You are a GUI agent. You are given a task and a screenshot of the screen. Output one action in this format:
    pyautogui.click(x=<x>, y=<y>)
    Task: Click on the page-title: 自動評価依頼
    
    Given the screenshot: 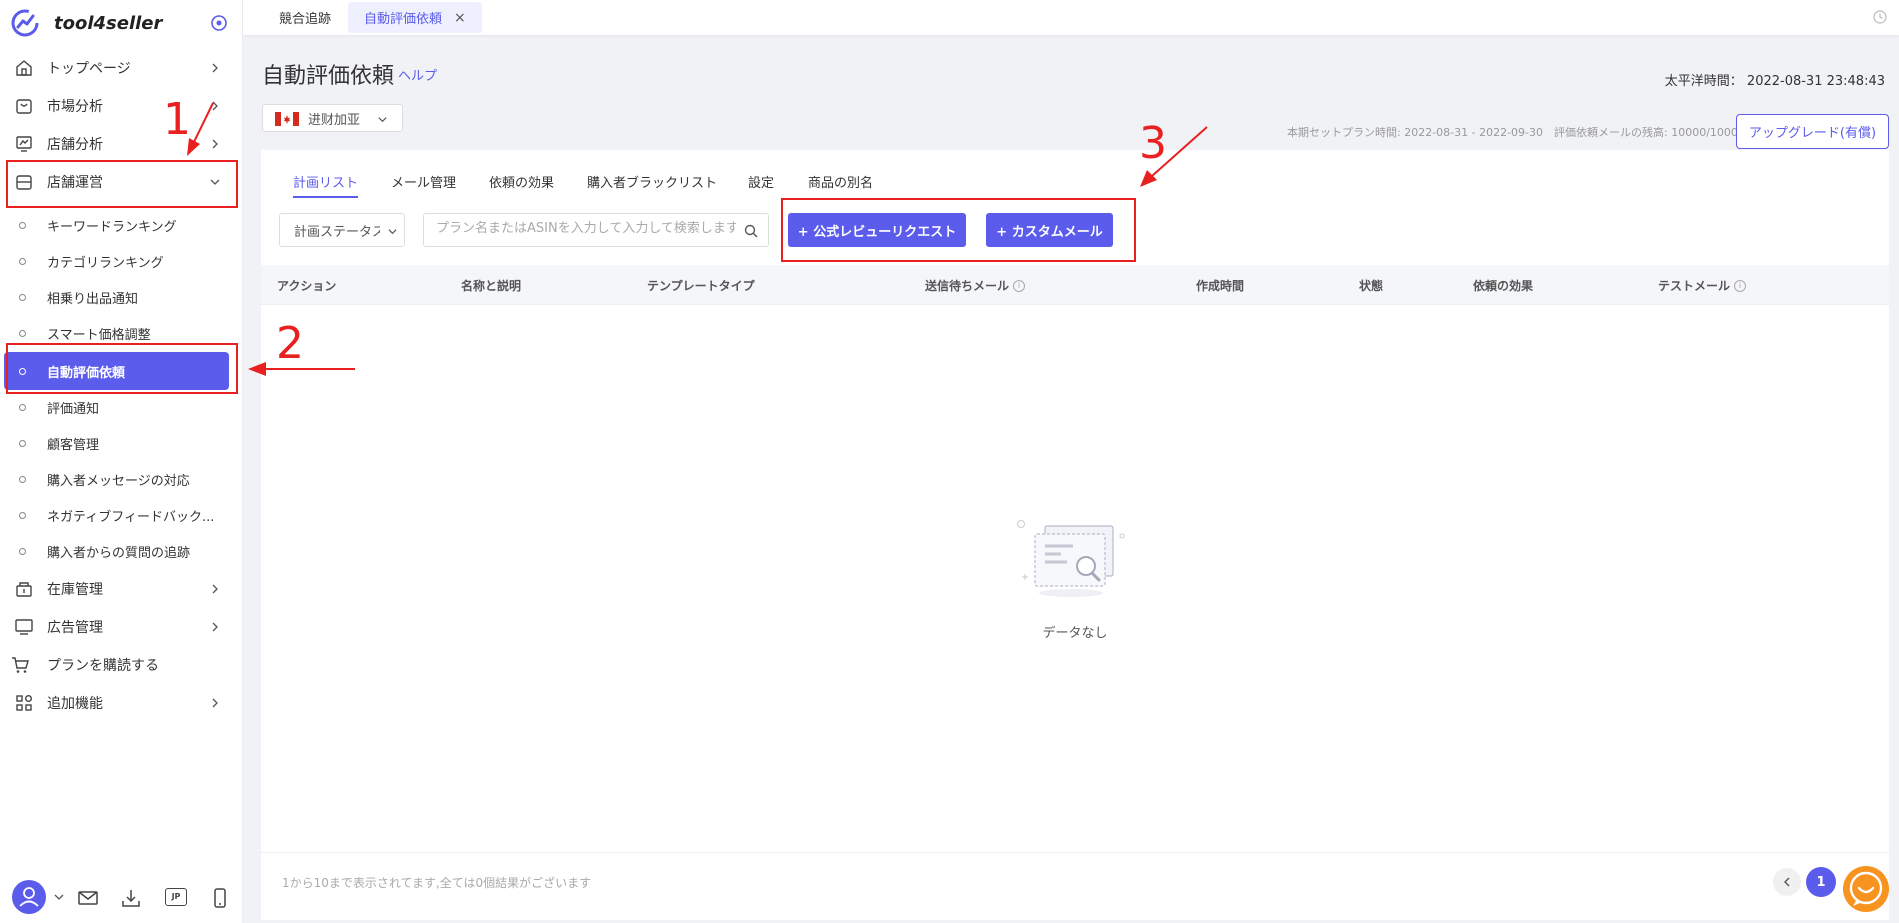 What is the action you would take?
    pyautogui.click(x=328, y=76)
    